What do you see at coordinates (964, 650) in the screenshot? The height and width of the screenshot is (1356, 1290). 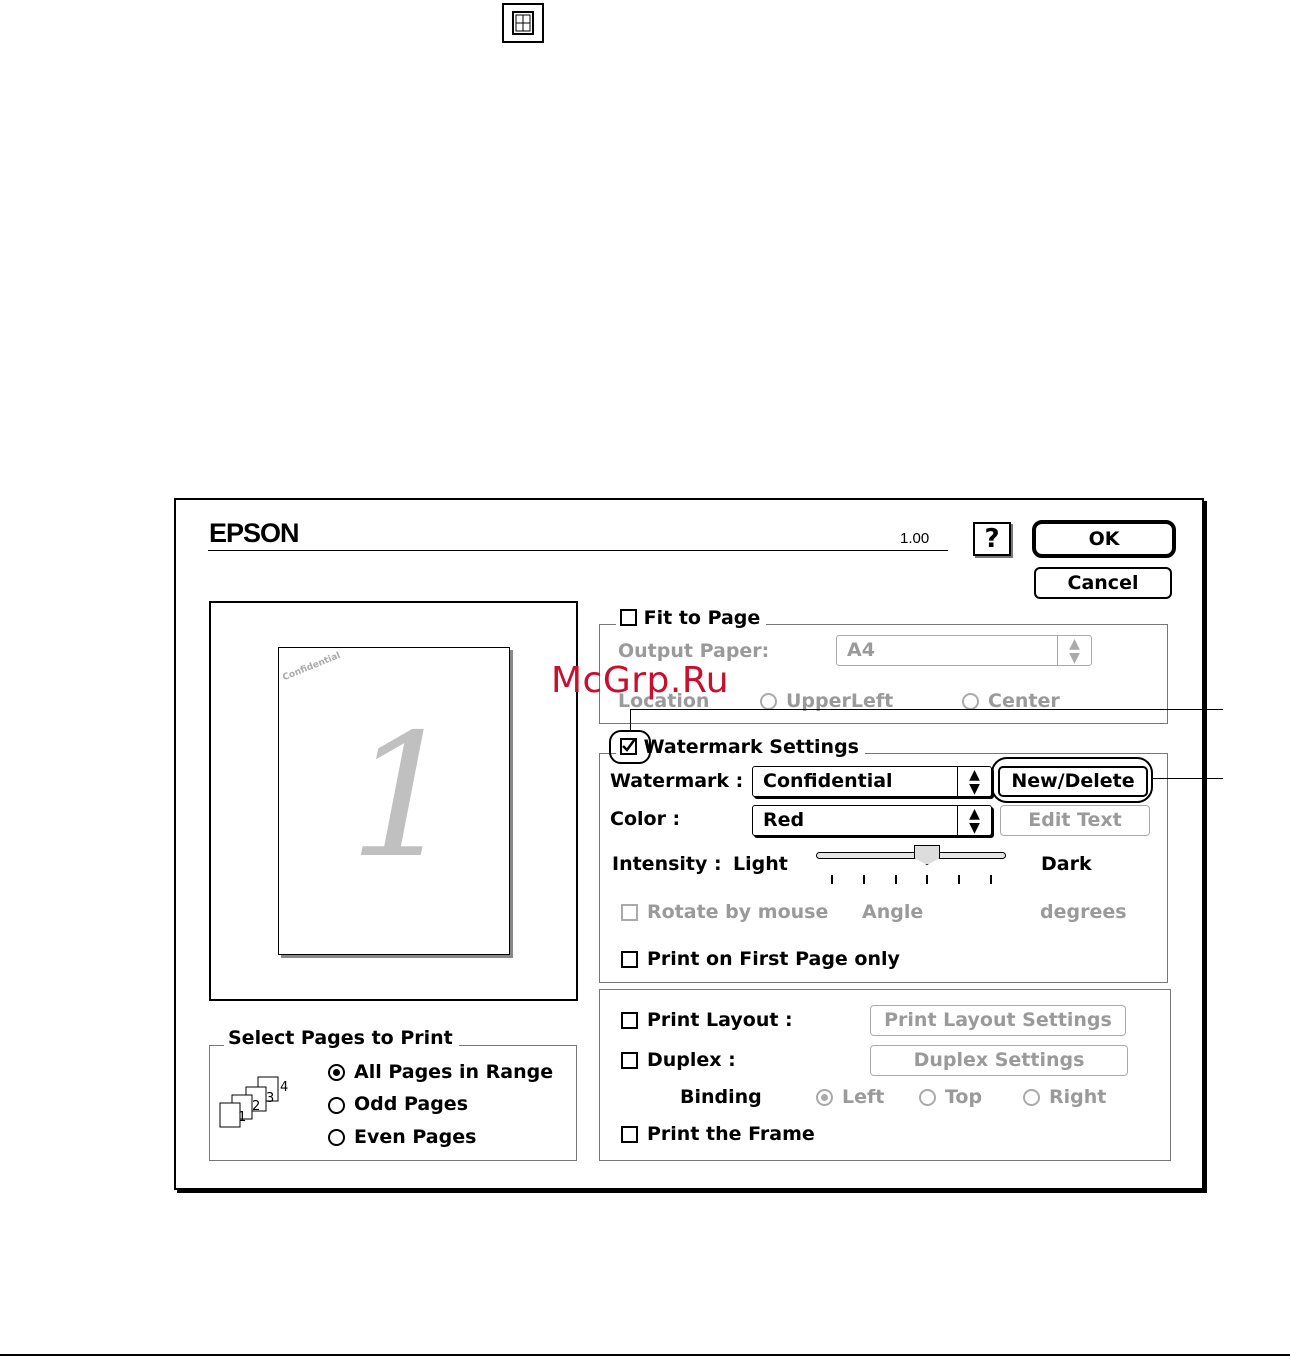 I see `output-paper-select: A4 ▲ ▼` at bounding box center [964, 650].